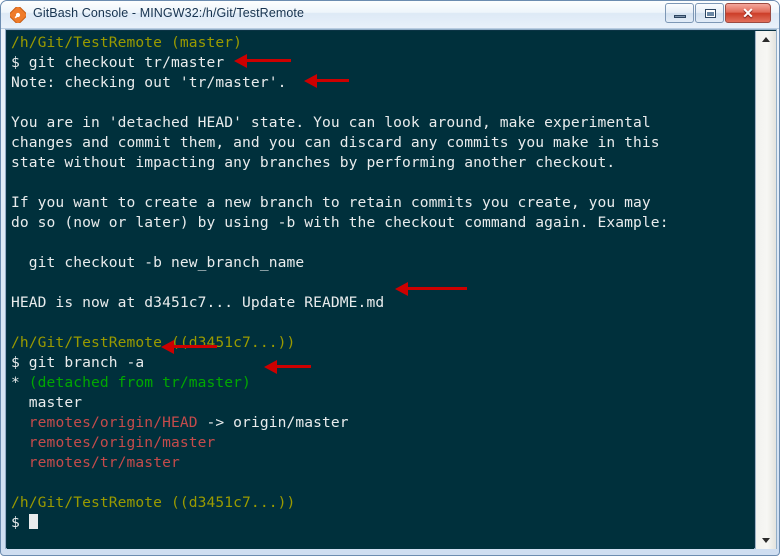 The height and width of the screenshot is (556, 780). What do you see at coordinates (382, 63) in the screenshot?
I see `terminal-line-cmd-checkout: $ git checkout tr/master` at bounding box center [382, 63].